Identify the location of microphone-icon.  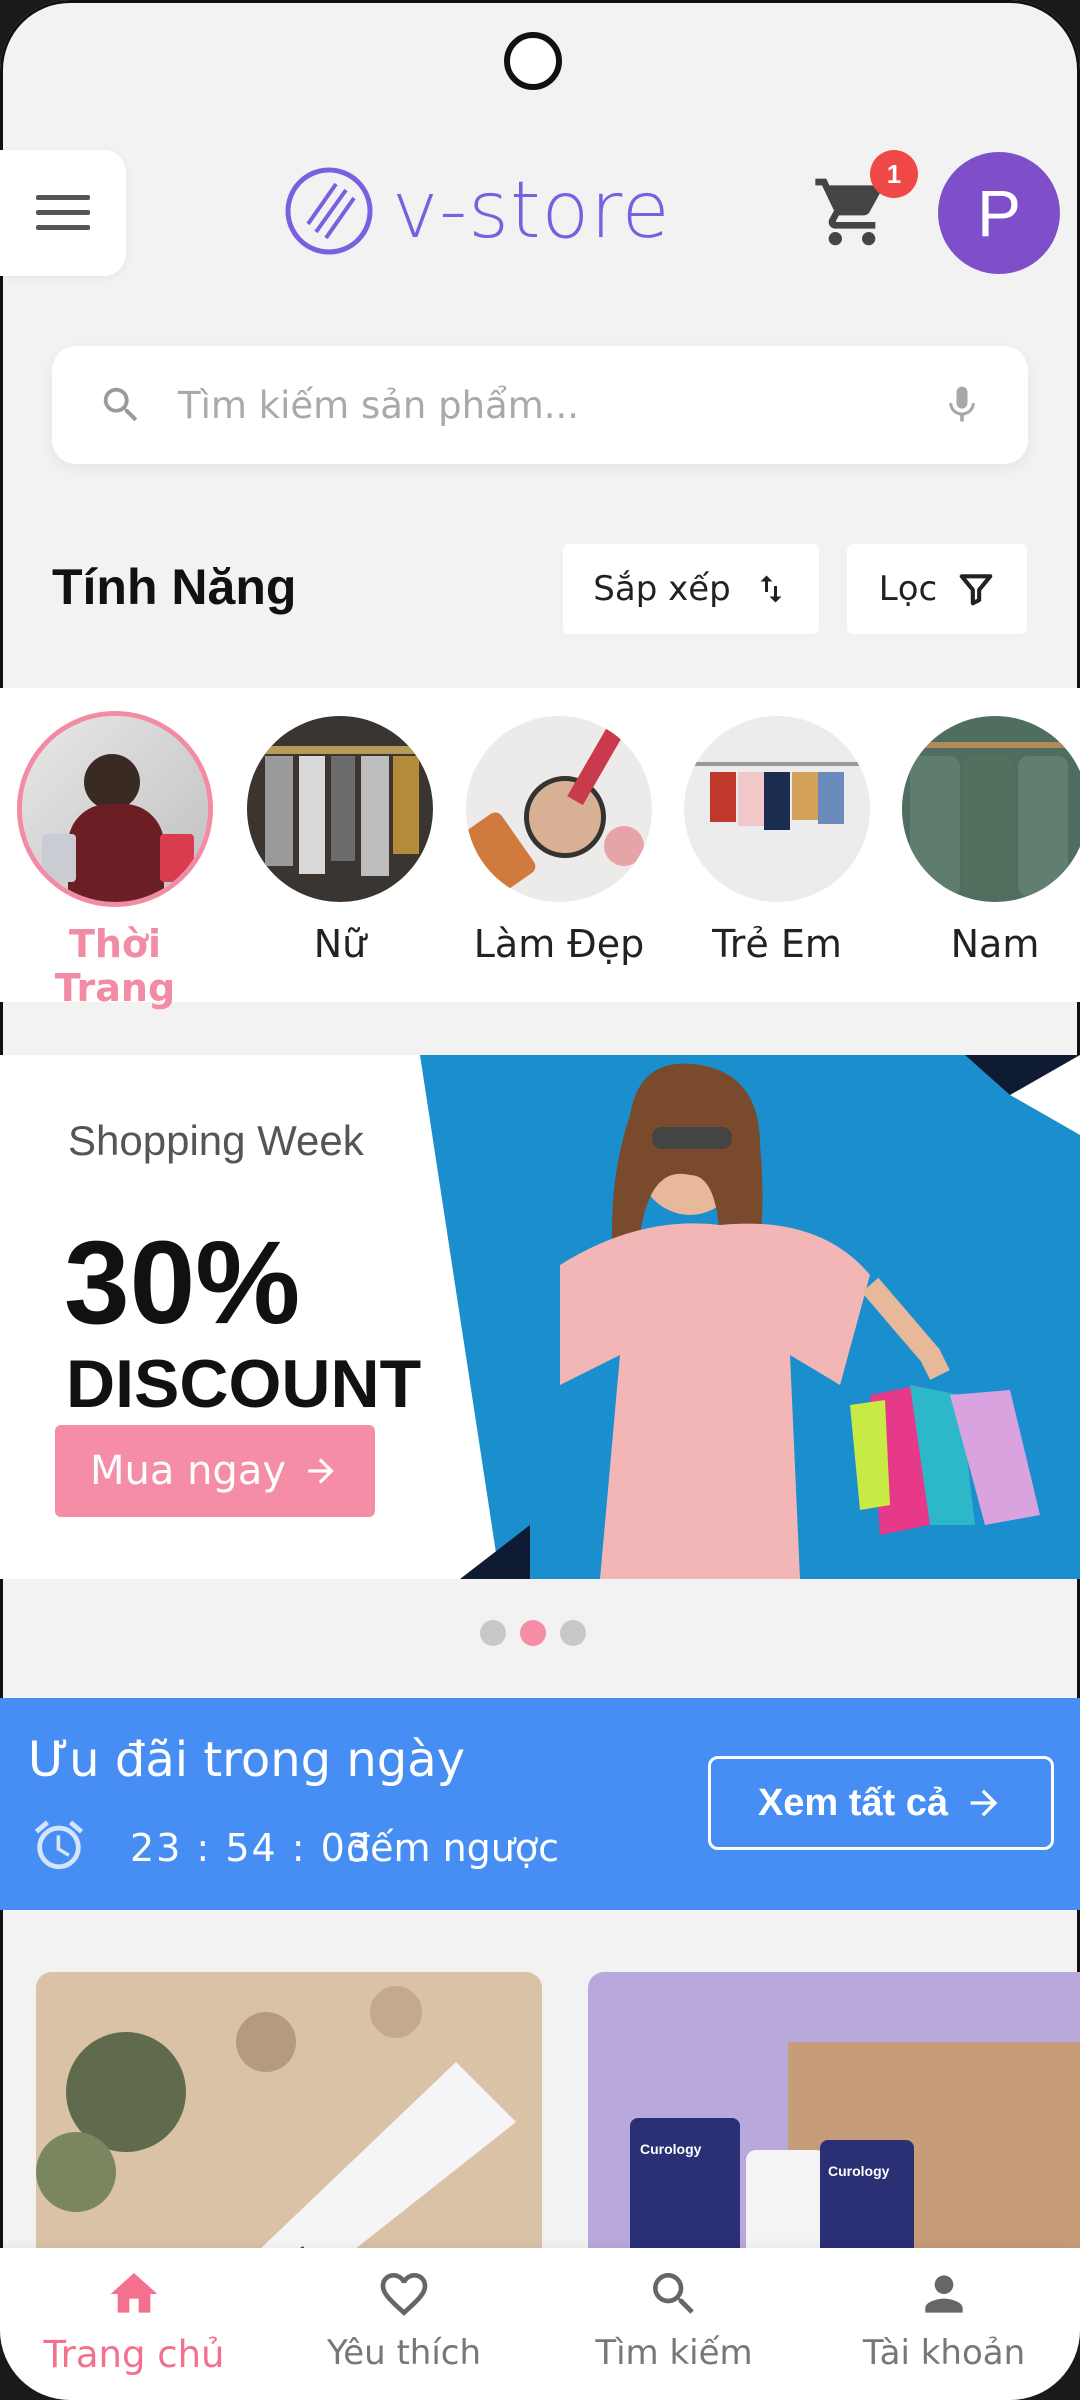
(962, 405).